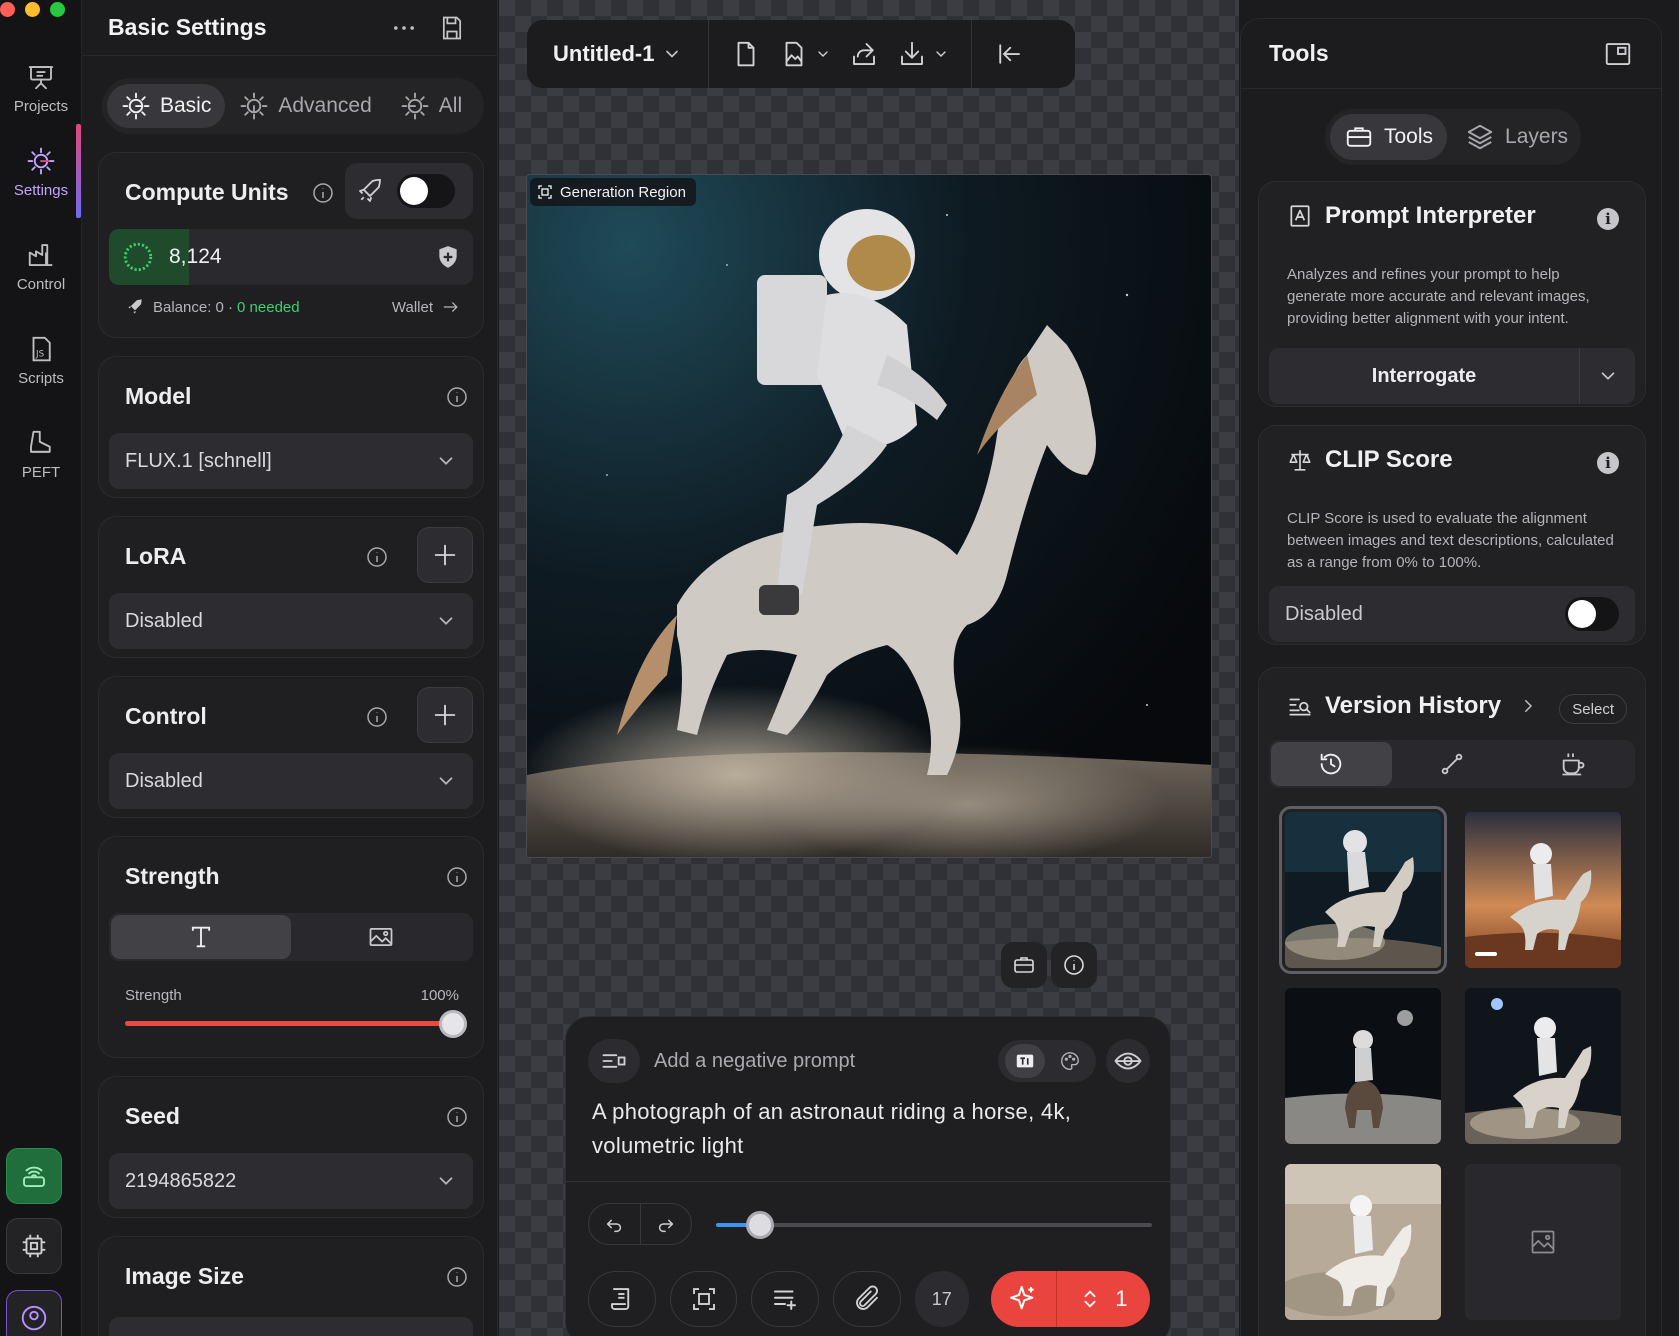 Image resolution: width=1679 pixels, height=1336 pixels. What do you see at coordinates (34, 1313) in the screenshot?
I see `profile-button` at bounding box center [34, 1313].